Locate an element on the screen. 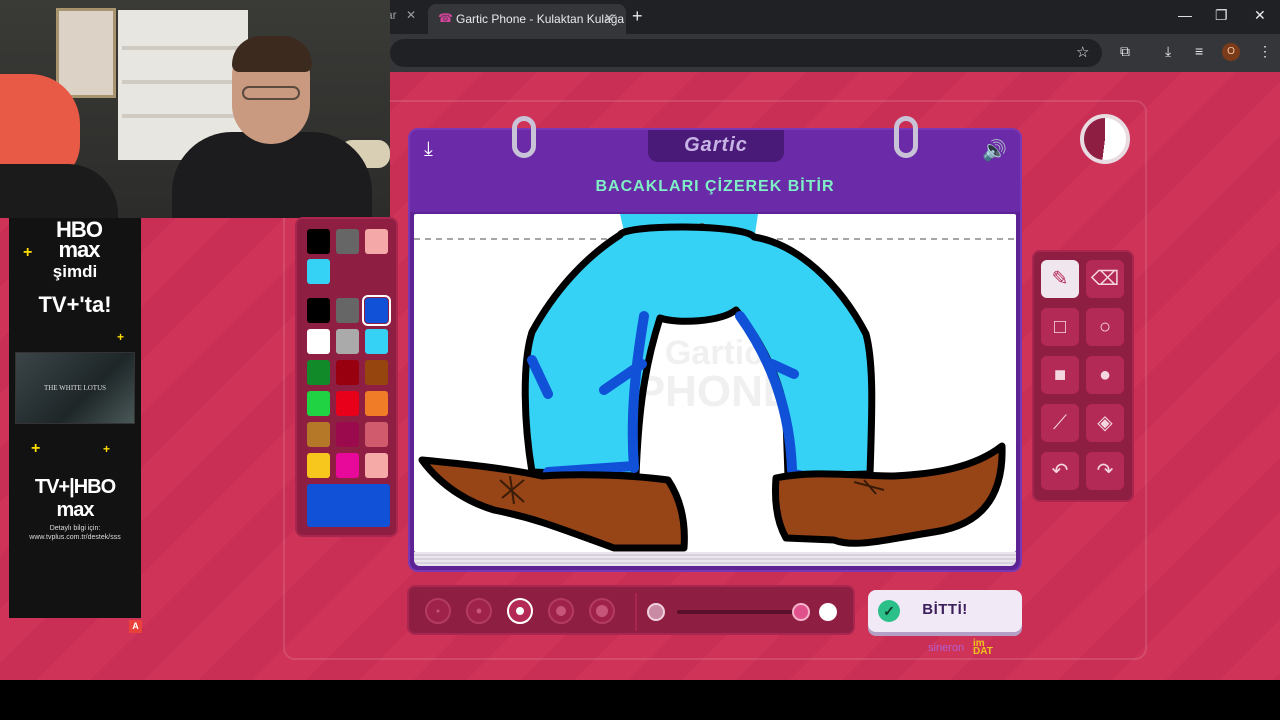 This screenshot has width=1280, height=720. opacity-max-icon is located at coordinates (828, 612).